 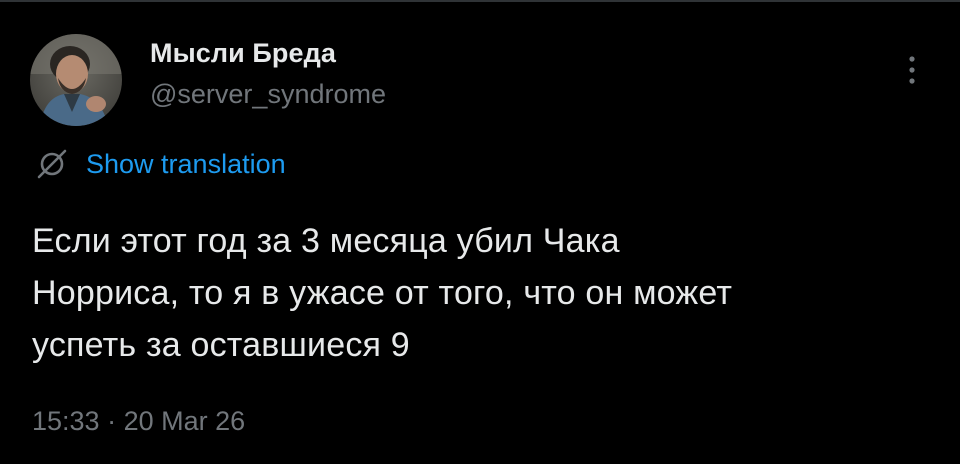 I want to click on show-translation-button: Show translation, so click(x=160, y=164).